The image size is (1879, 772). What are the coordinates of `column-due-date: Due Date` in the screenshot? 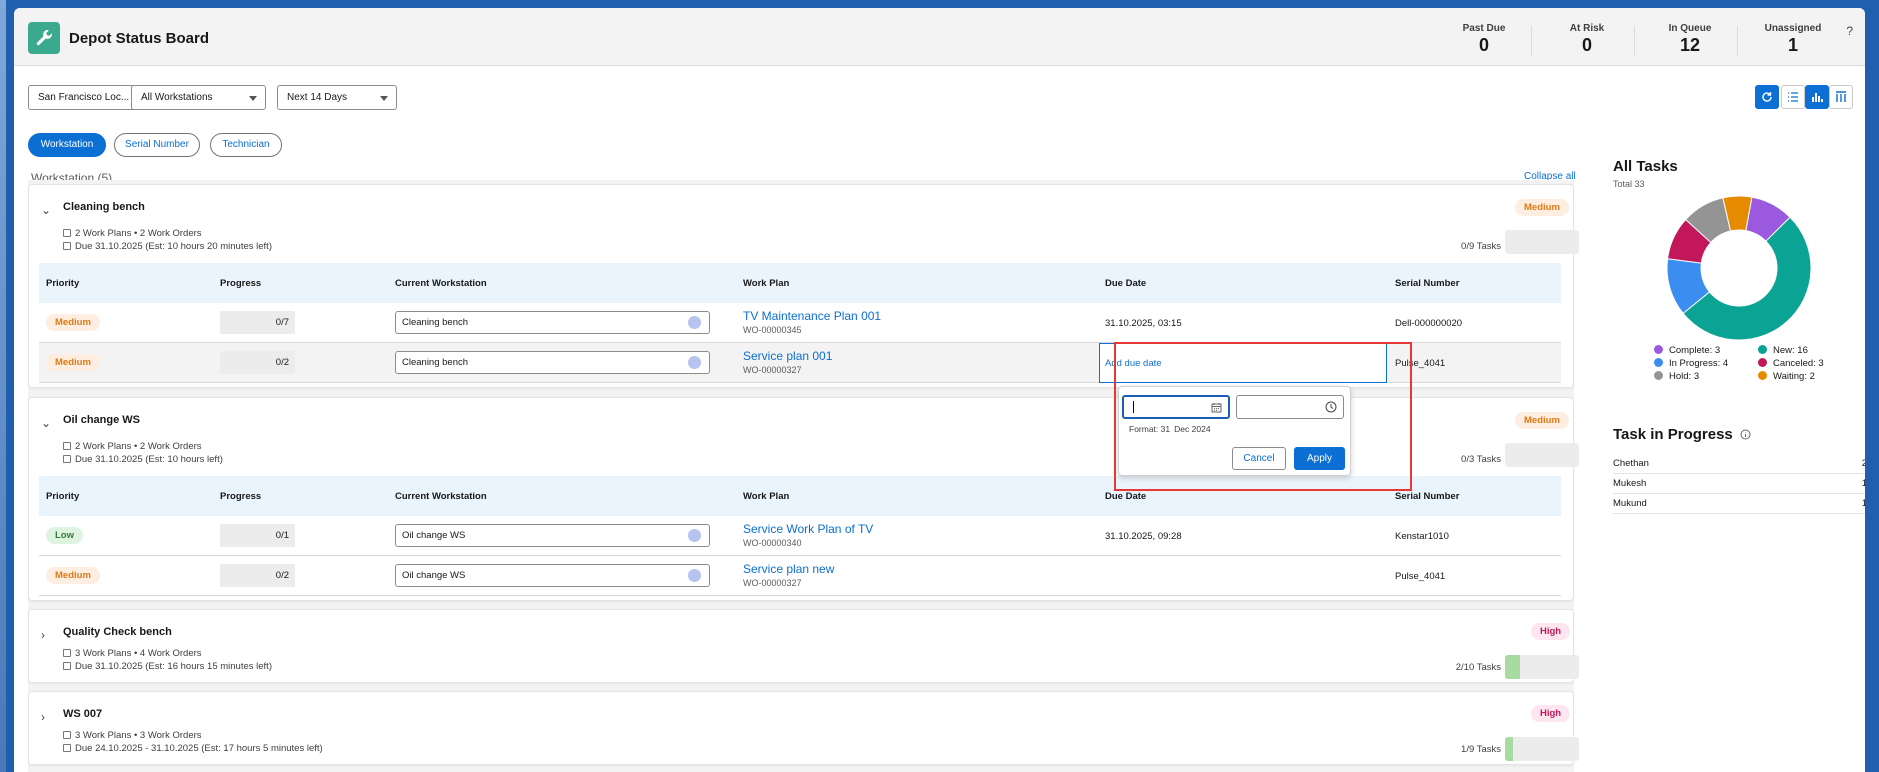 It's located at (1126, 496).